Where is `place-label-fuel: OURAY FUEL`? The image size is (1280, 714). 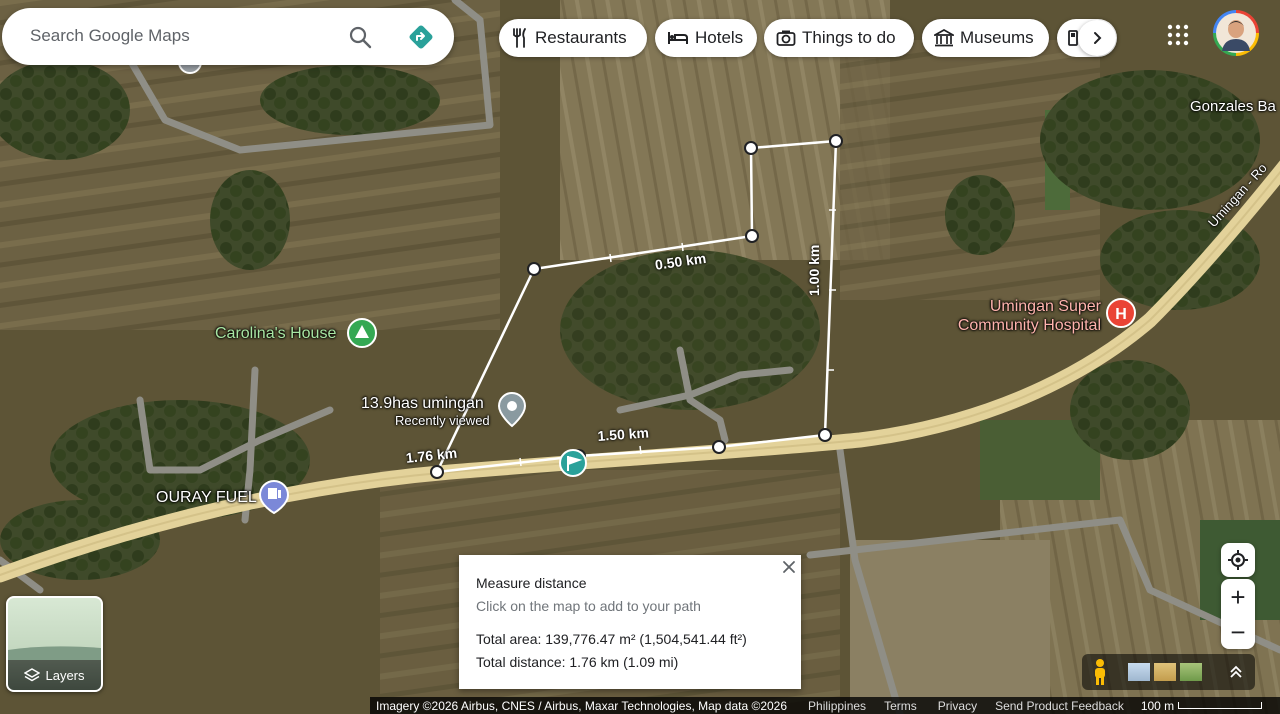 place-label-fuel: OURAY FUEL is located at coordinates (206, 498).